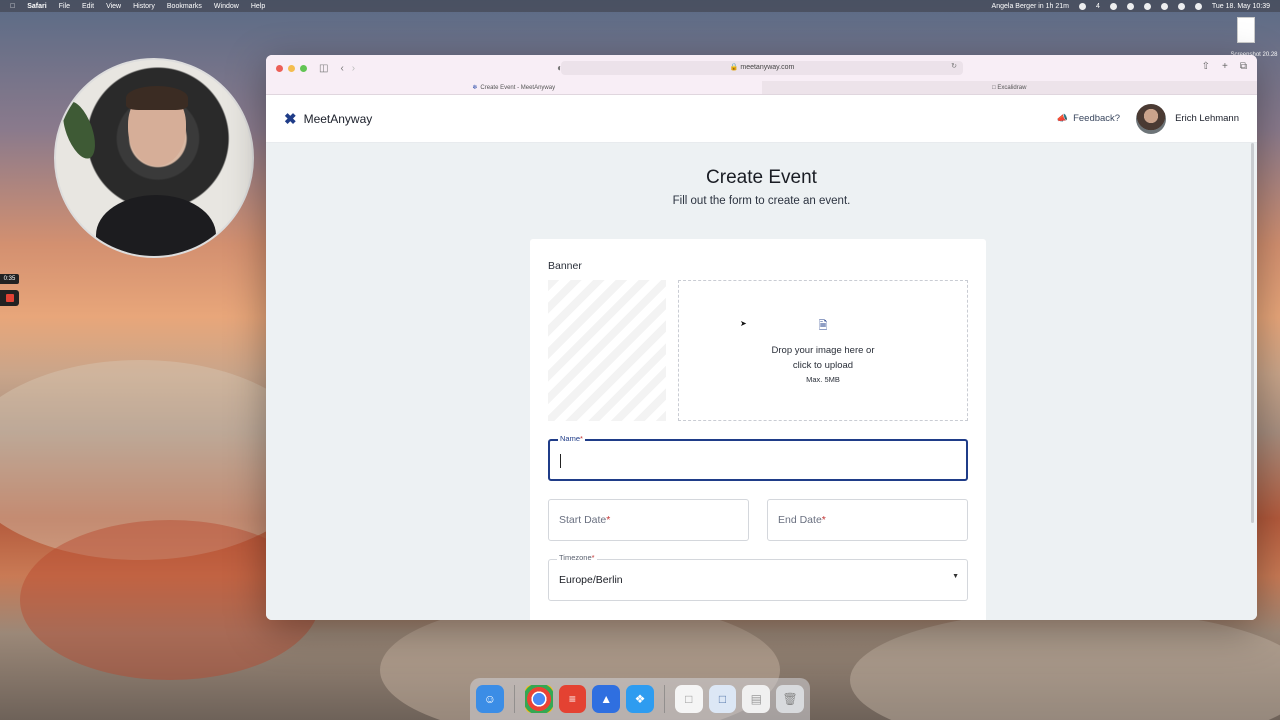 This screenshot has height=720, width=1280. Describe the element at coordinates (490, 699) in the screenshot. I see `finder-icon: ☺` at that location.